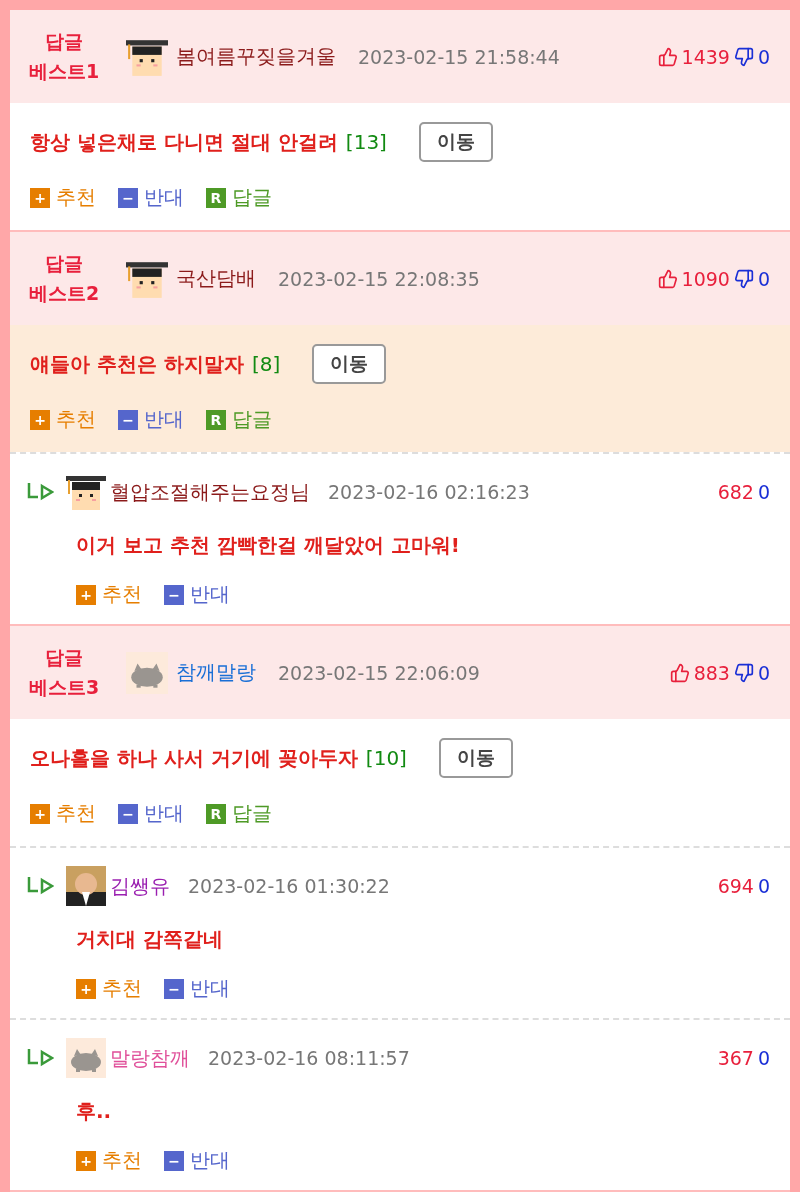 Image resolution: width=800 pixels, height=1192 pixels. Describe the element at coordinates (64, 71) in the screenshot. I see `best-badge-text: 베스트1` at that location.